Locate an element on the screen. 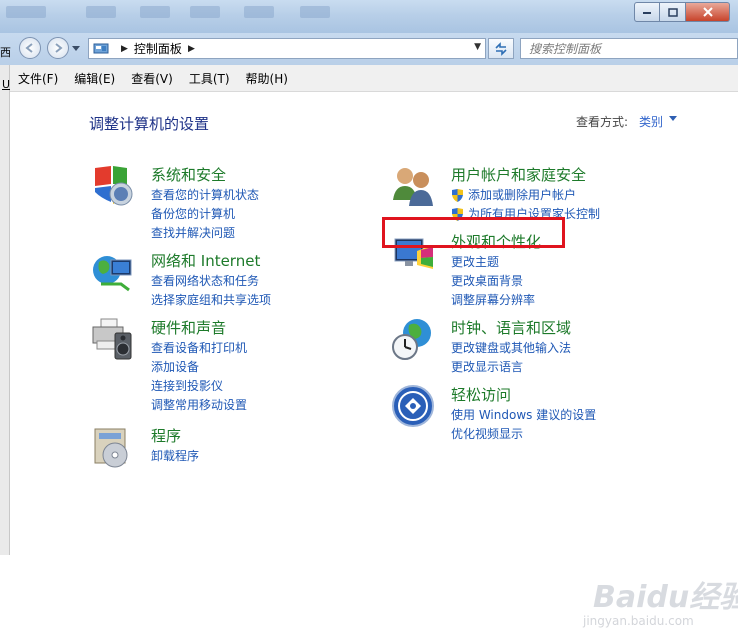 This screenshot has width=738, height=642. control-panel-icon is located at coordinates (101, 48).